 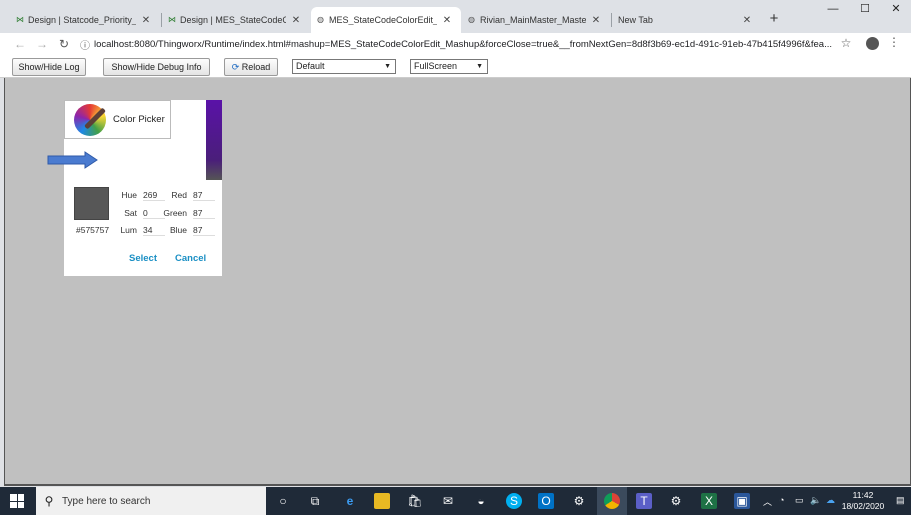 What do you see at coordinates (235, 67) in the screenshot?
I see `reload-icon: ⟳` at bounding box center [235, 67].